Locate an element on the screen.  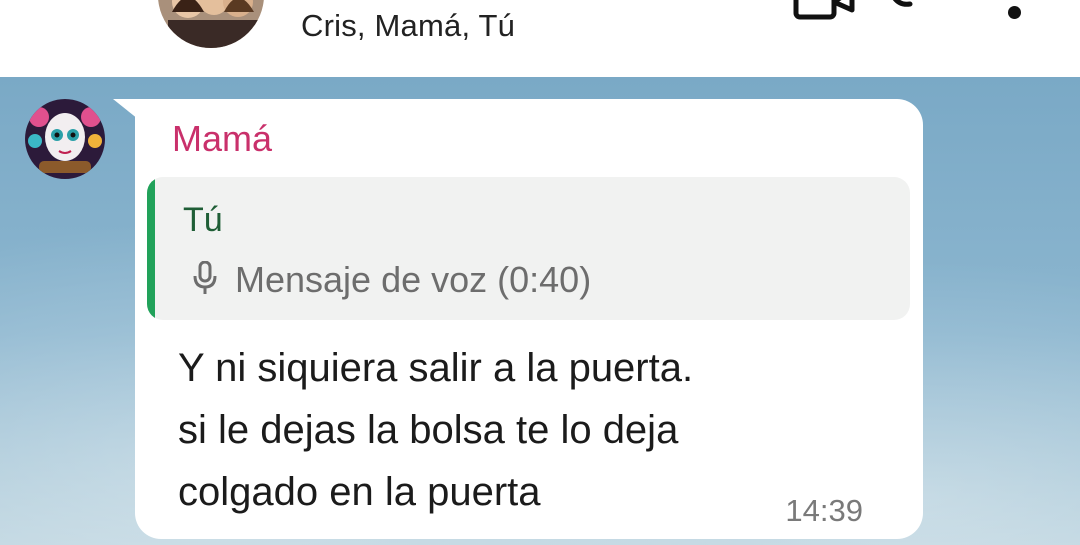
message-line: si le dejas la bolsa te lo deja is located at coordinates (428, 430).